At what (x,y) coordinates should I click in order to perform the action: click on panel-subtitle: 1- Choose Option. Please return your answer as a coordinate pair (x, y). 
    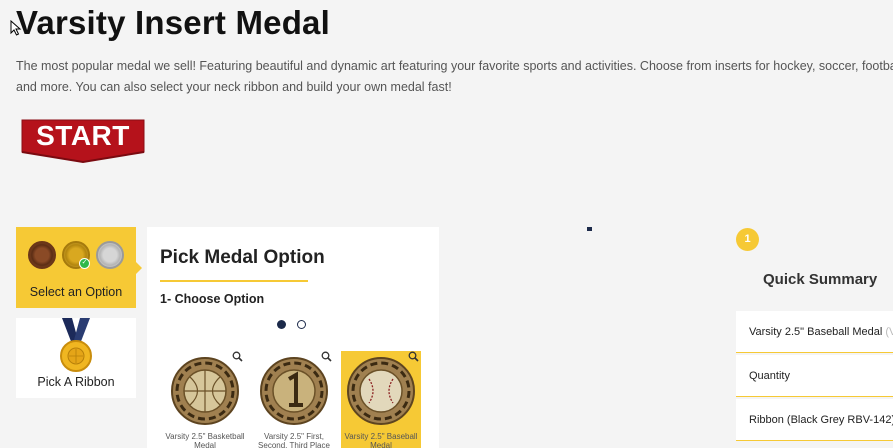
    Looking at the image, I should click on (212, 299).